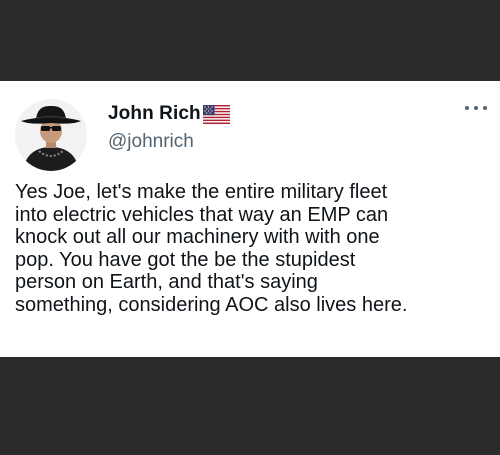  I want to click on author-handle: @johnrich, so click(151, 142).